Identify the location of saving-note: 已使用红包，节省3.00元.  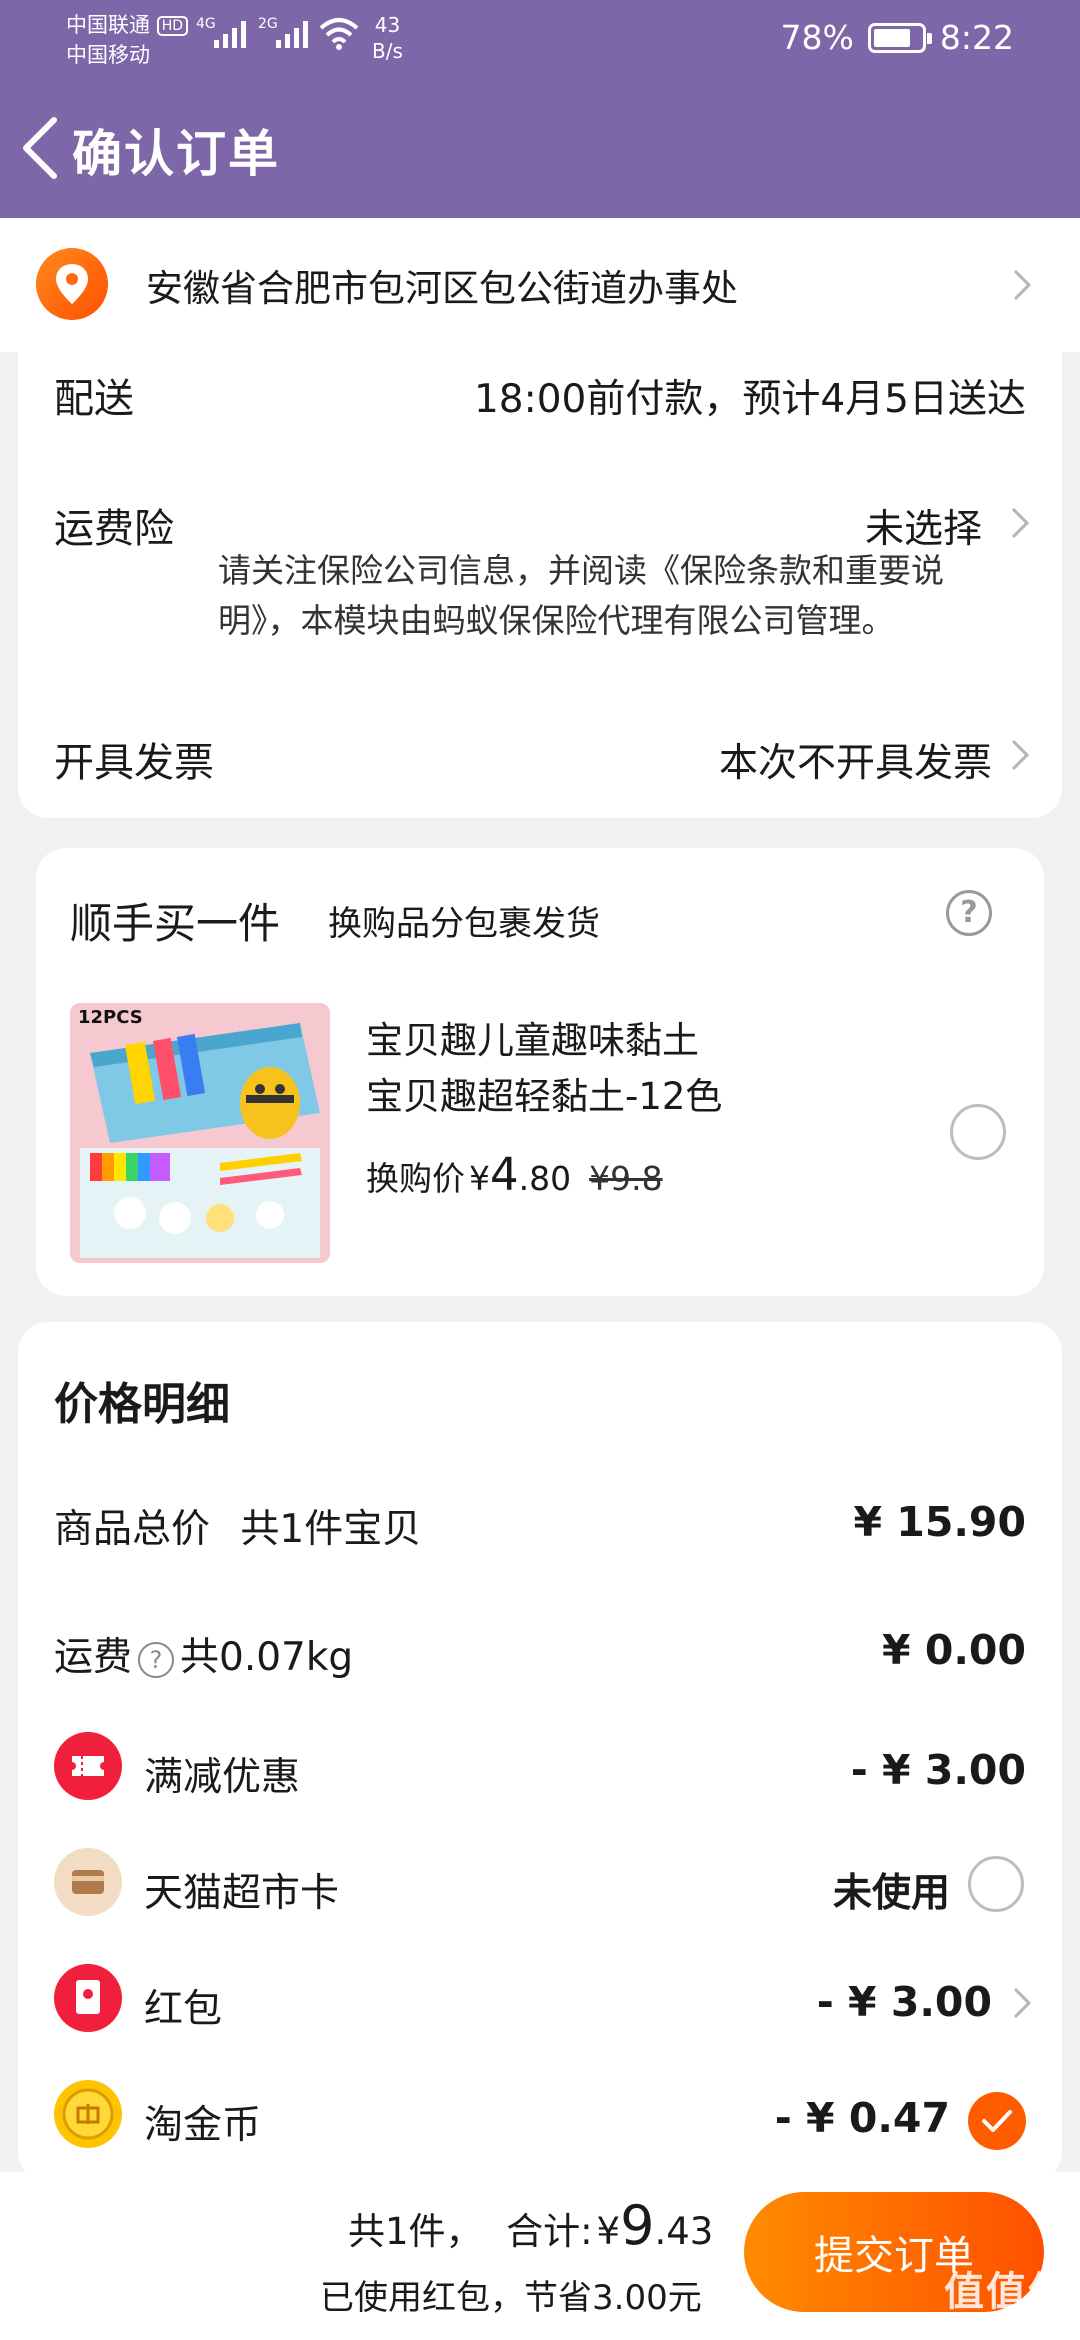
(511, 2298).